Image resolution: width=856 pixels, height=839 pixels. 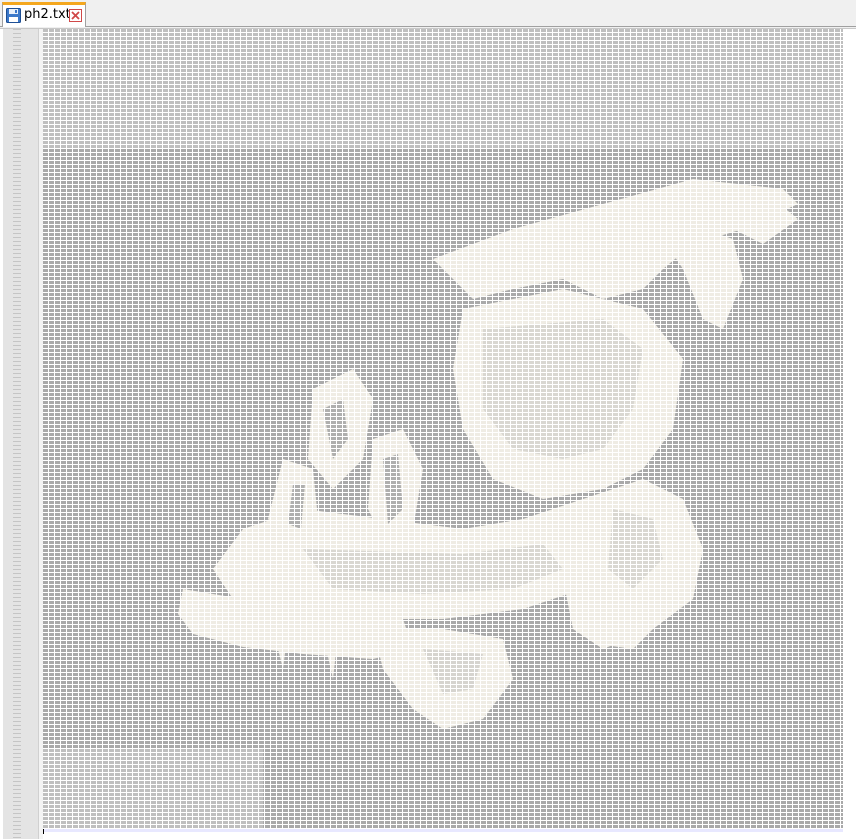 I want to click on line-number-gutter, so click(x=21, y=434).